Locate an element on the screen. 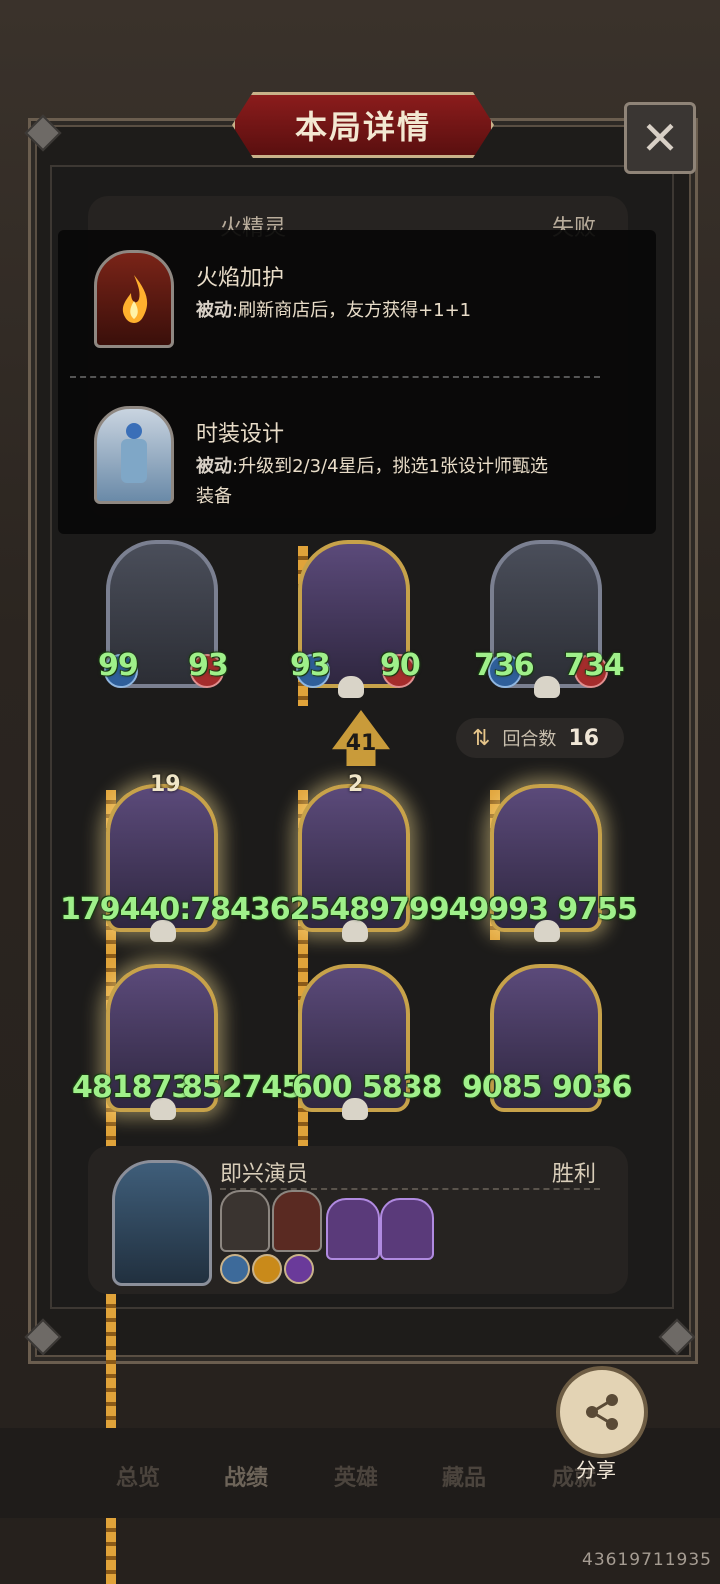  card-divider is located at coordinates (410, 1189).